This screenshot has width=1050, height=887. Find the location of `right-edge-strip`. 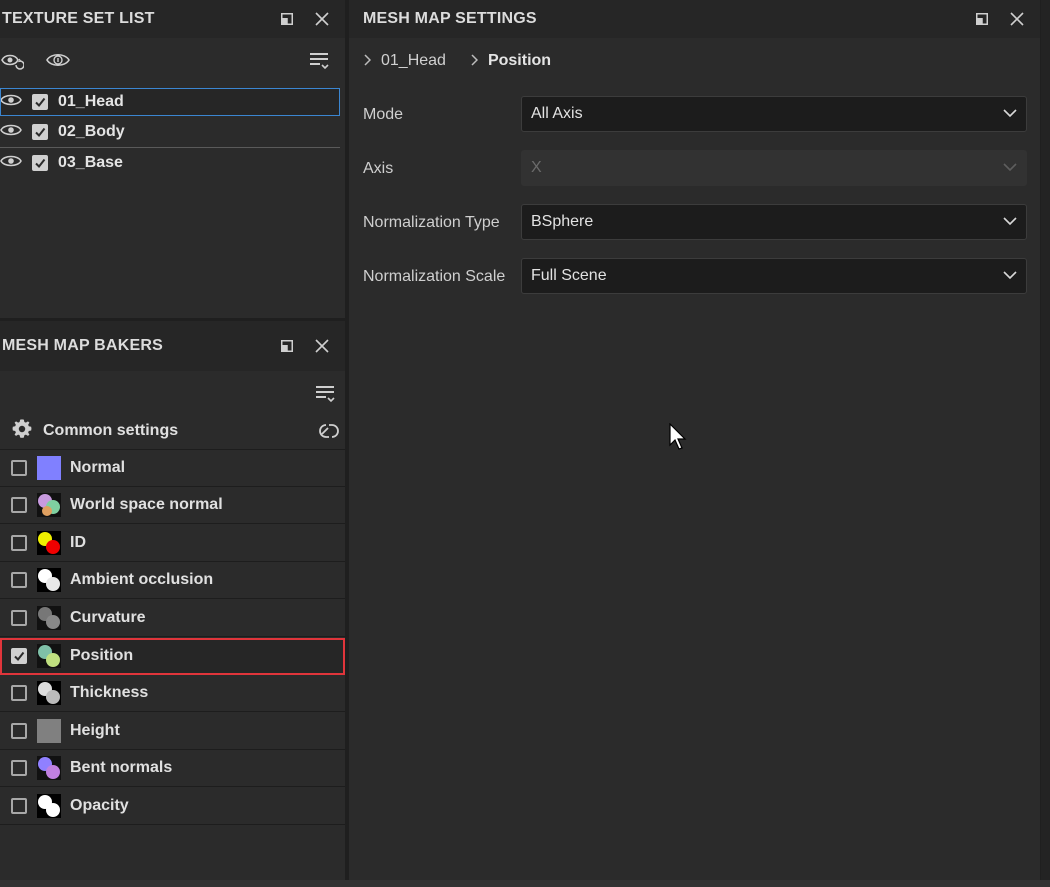

right-edge-strip is located at coordinates (1045, 443).